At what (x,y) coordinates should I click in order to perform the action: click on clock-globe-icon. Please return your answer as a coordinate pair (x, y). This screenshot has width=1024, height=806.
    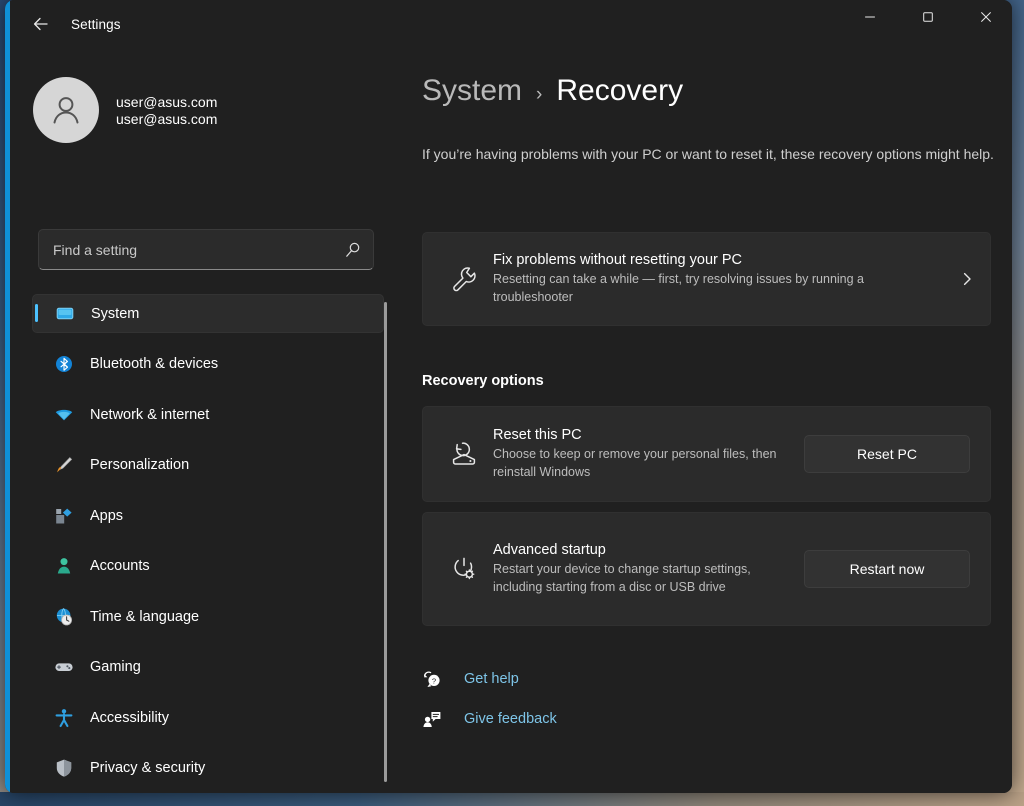
    Looking at the image, I should click on (64, 617).